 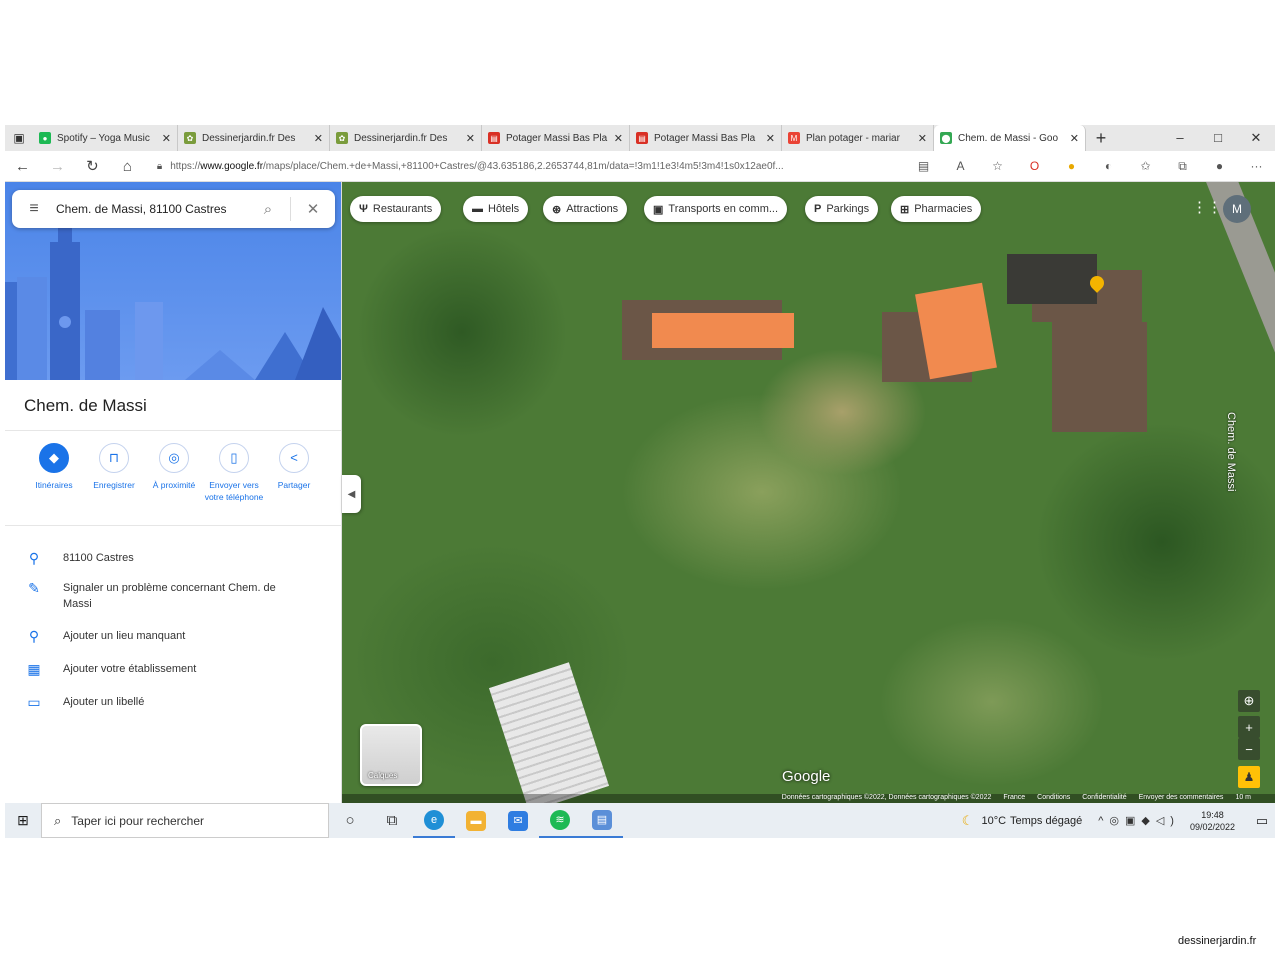 What do you see at coordinates (1262, 821) in the screenshot?
I see `notification-icon: ▭` at bounding box center [1262, 821].